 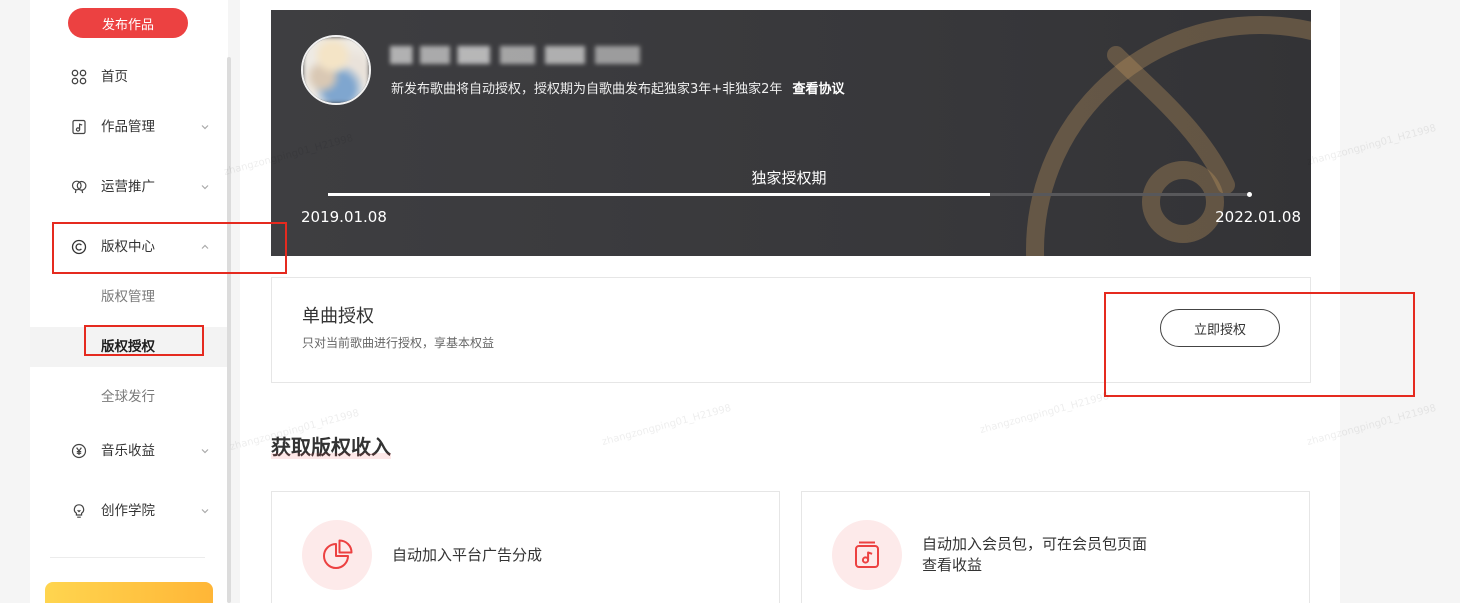 I want to click on auto-license-notice: 新发布歌曲将自动授权，授权期为自歌曲发布起独家3年+非独家2年 查看协议, so click(x=617, y=90).